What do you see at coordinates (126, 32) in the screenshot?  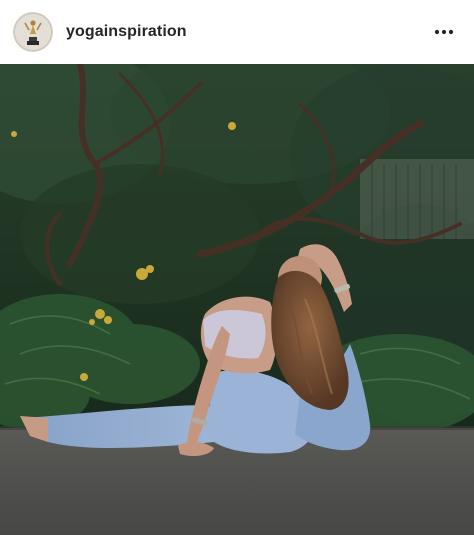 I see `post-username: yogainspiration` at bounding box center [126, 32].